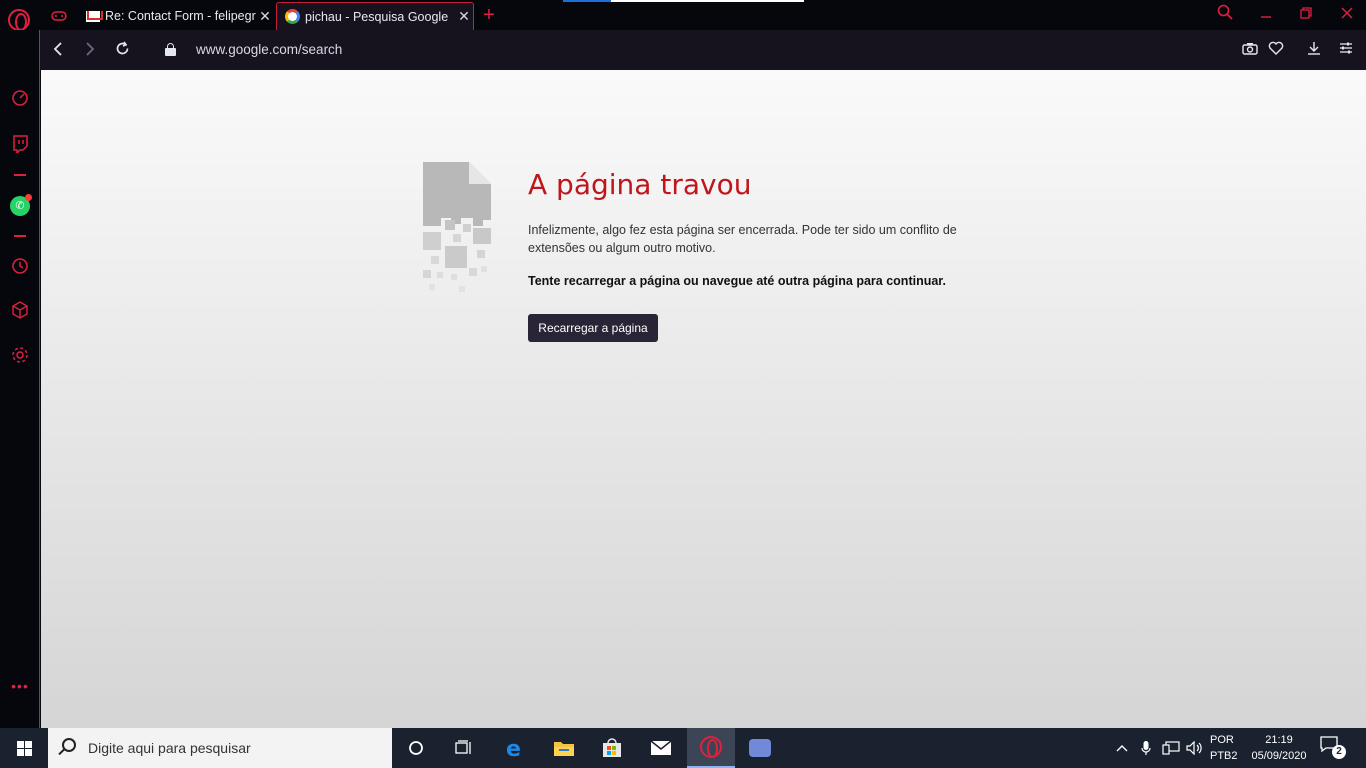 This screenshot has height=768, width=1366. Describe the element at coordinates (269, 49) in the screenshot. I see `url-field: www.google.com/search` at that location.